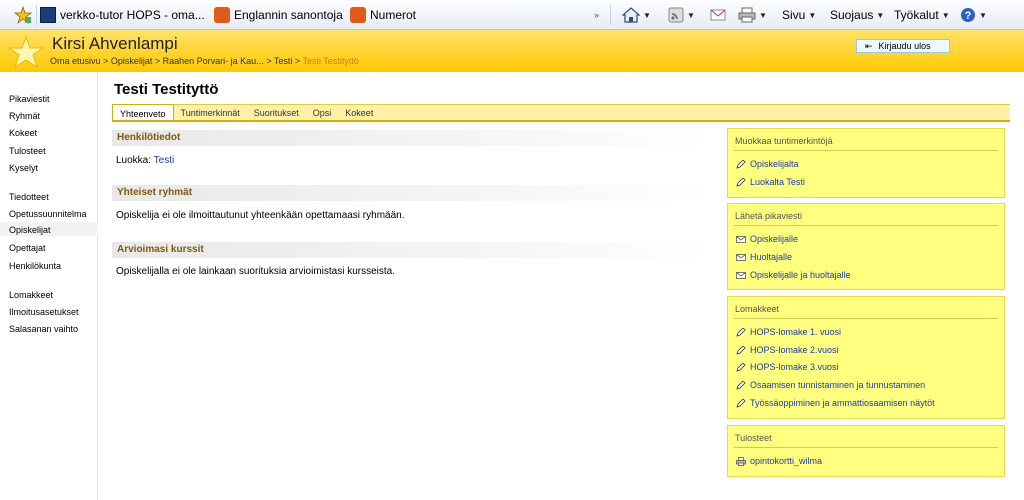 The image size is (1024, 500). I want to click on feeds-button: ▼, so click(681, 15).